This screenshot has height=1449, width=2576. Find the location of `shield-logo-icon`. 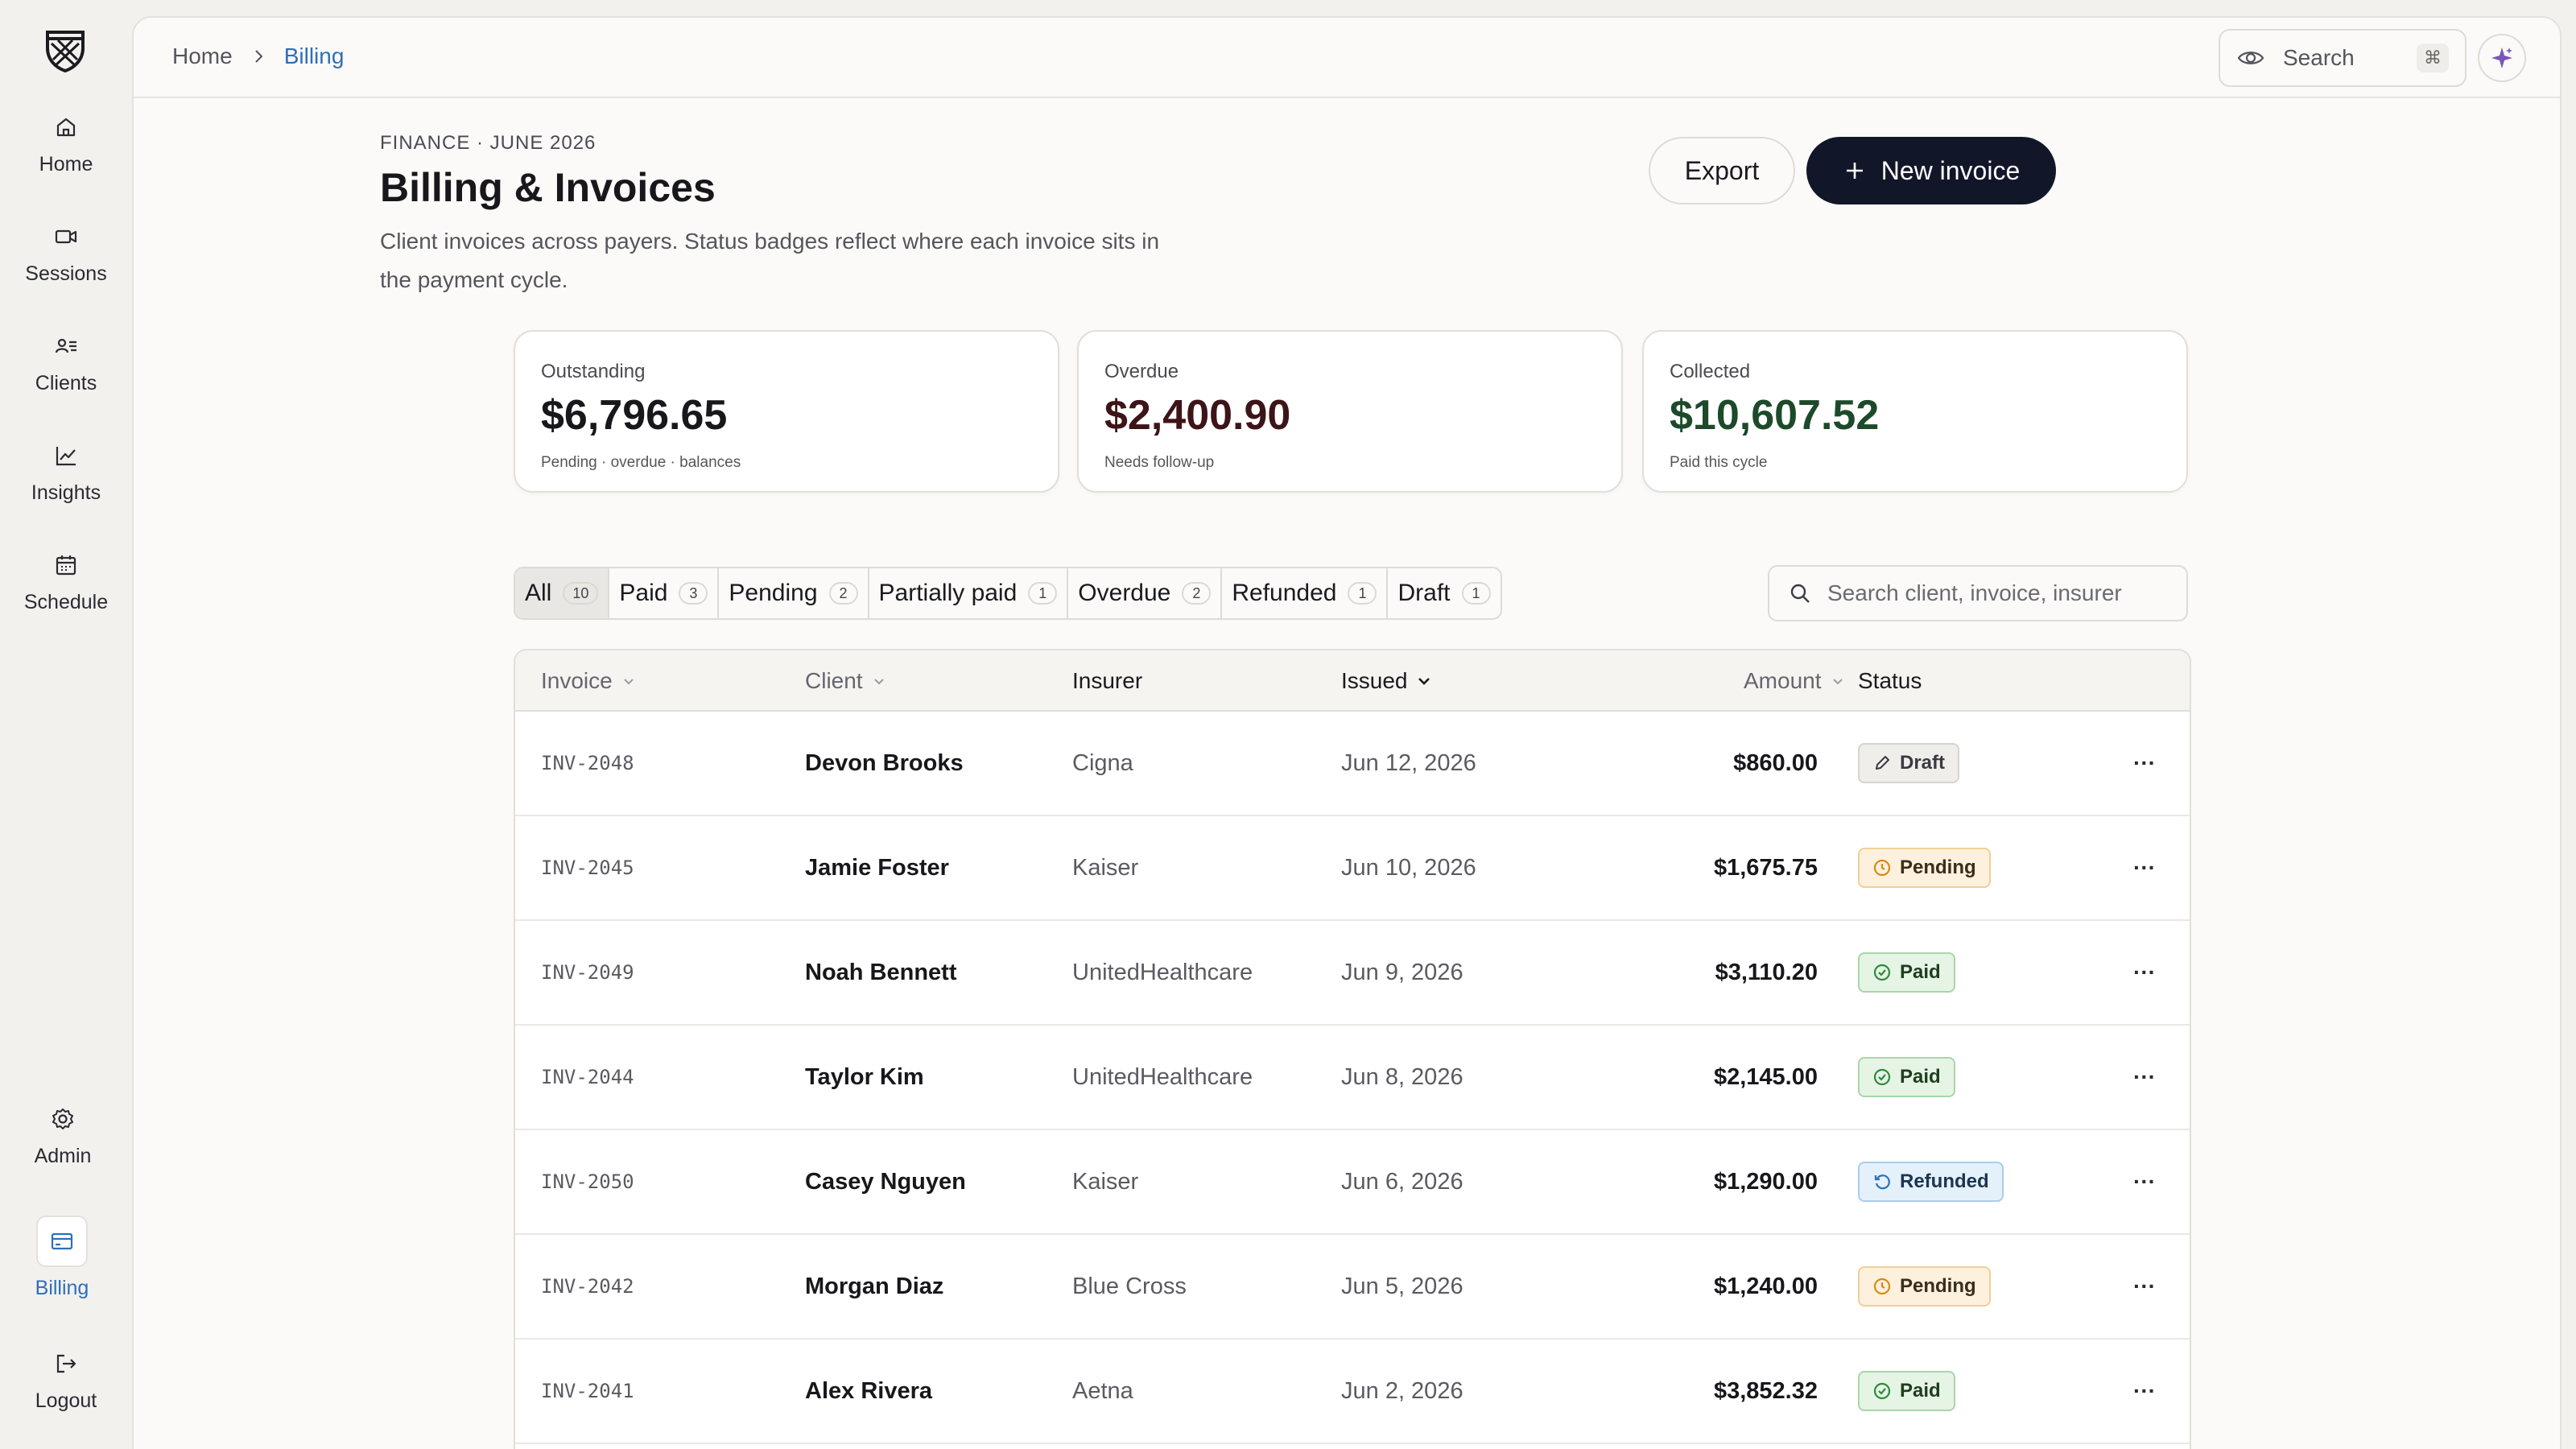

shield-logo-icon is located at coordinates (65, 50).